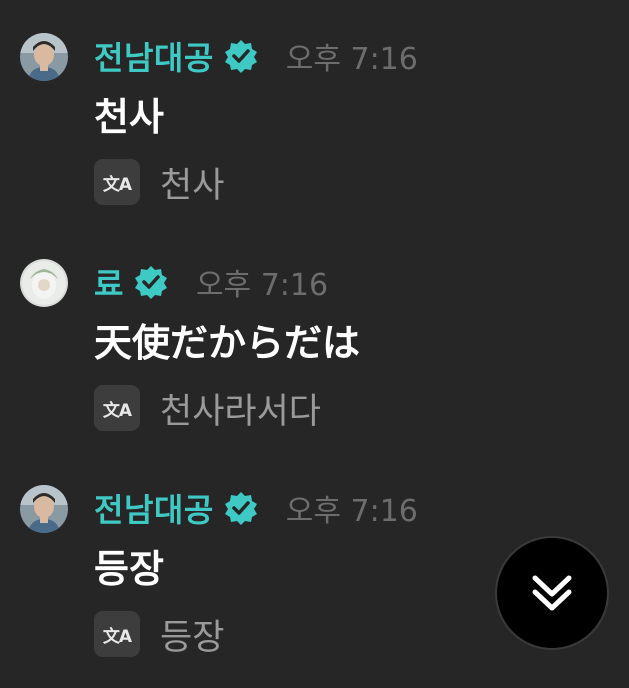  Describe the element at coordinates (192, 637) in the screenshot. I see `translated-text: 등장` at that location.